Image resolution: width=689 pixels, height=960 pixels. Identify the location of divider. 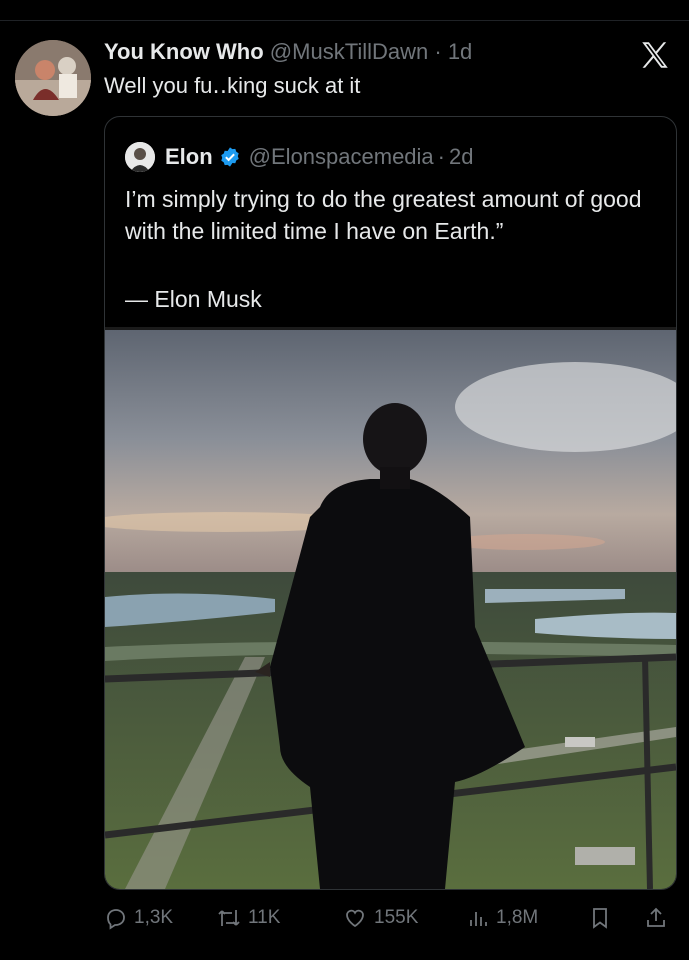
(344, 20).